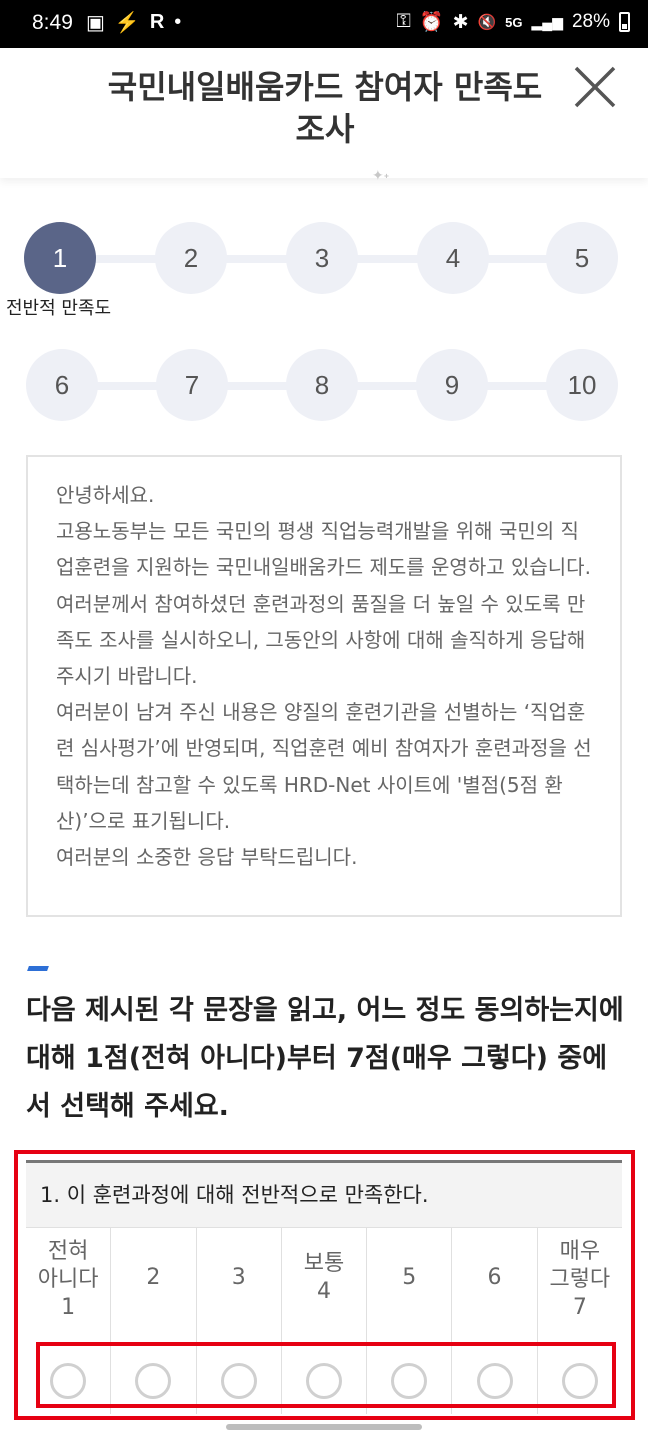 This screenshot has width=648, height=1440. I want to click on question-text: 1. 이 훈련과정에 대해 전반적으로 만족한다., so click(324, 1195).